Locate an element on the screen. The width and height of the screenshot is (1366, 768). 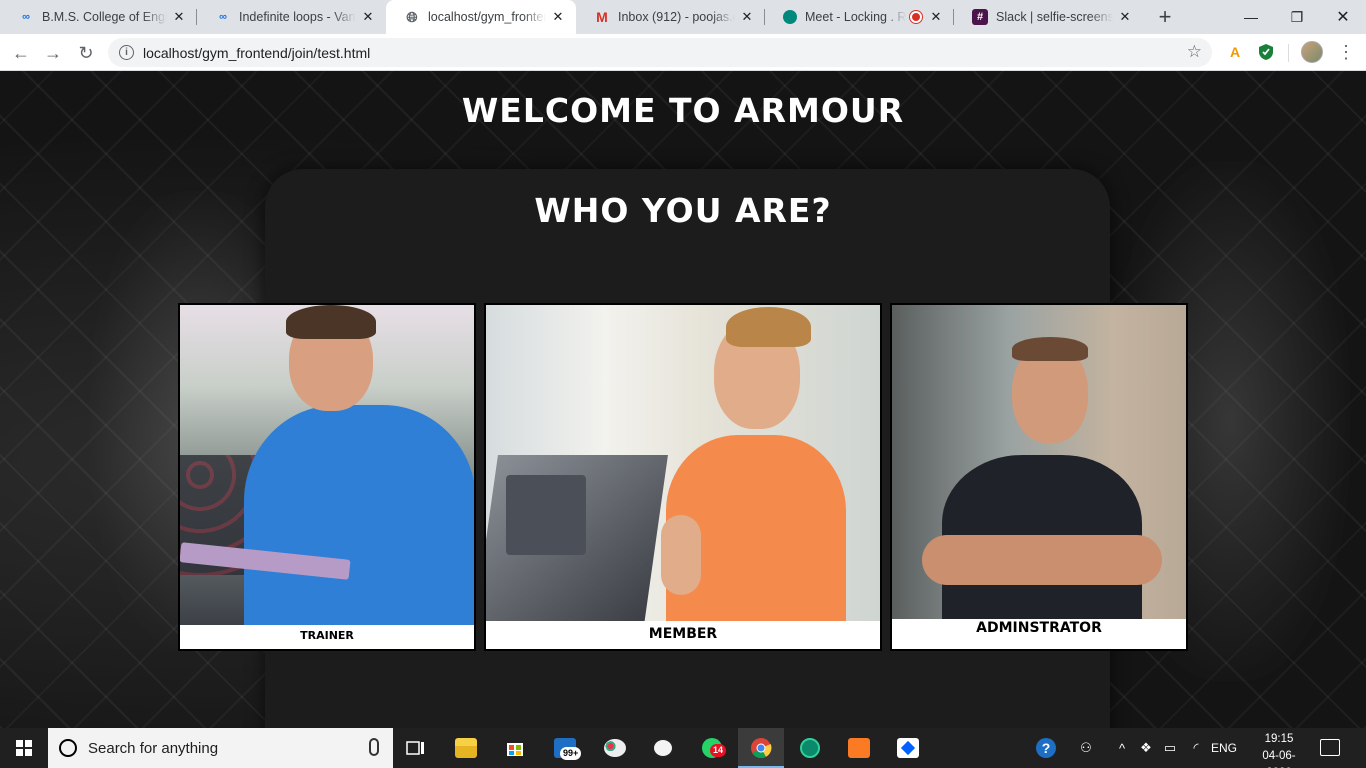
globe-icon: 🌐︎ is located at coordinates (412, 16).